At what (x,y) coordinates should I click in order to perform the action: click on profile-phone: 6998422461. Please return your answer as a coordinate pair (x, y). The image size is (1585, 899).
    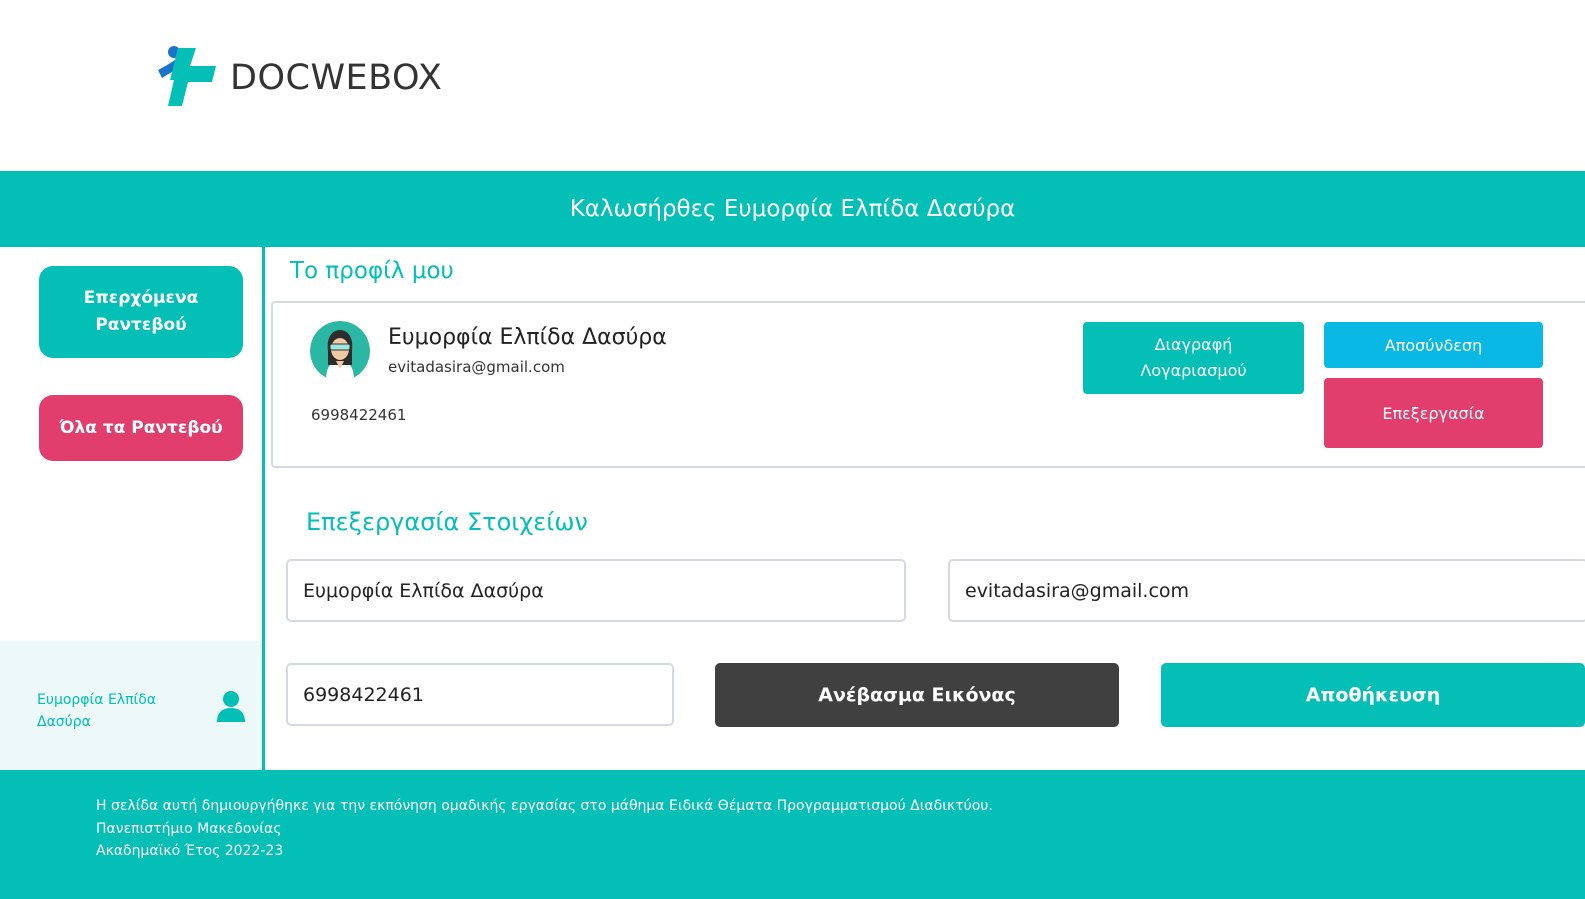
    Looking at the image, I should click on (359, 415).